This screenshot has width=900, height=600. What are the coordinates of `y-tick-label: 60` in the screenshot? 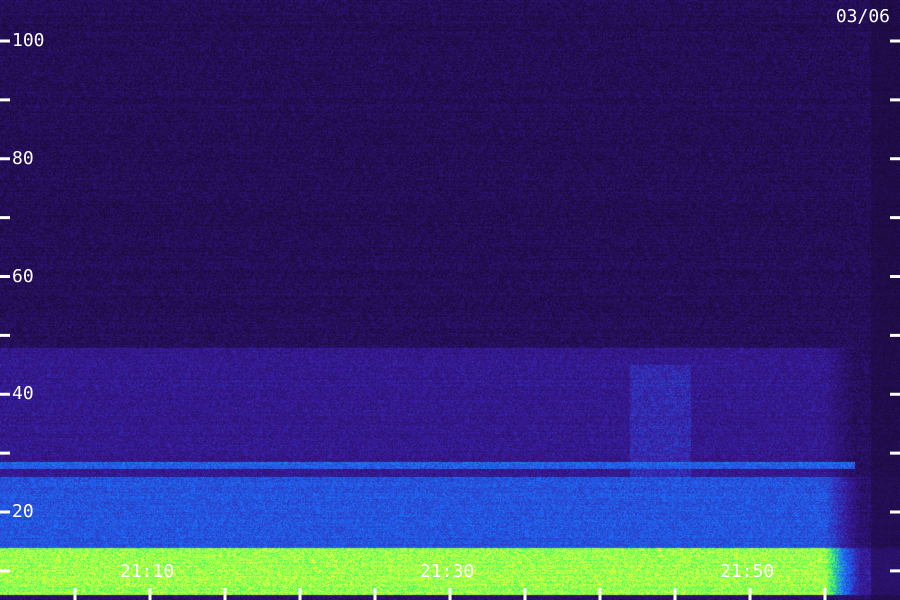 It's located at (23, 276).